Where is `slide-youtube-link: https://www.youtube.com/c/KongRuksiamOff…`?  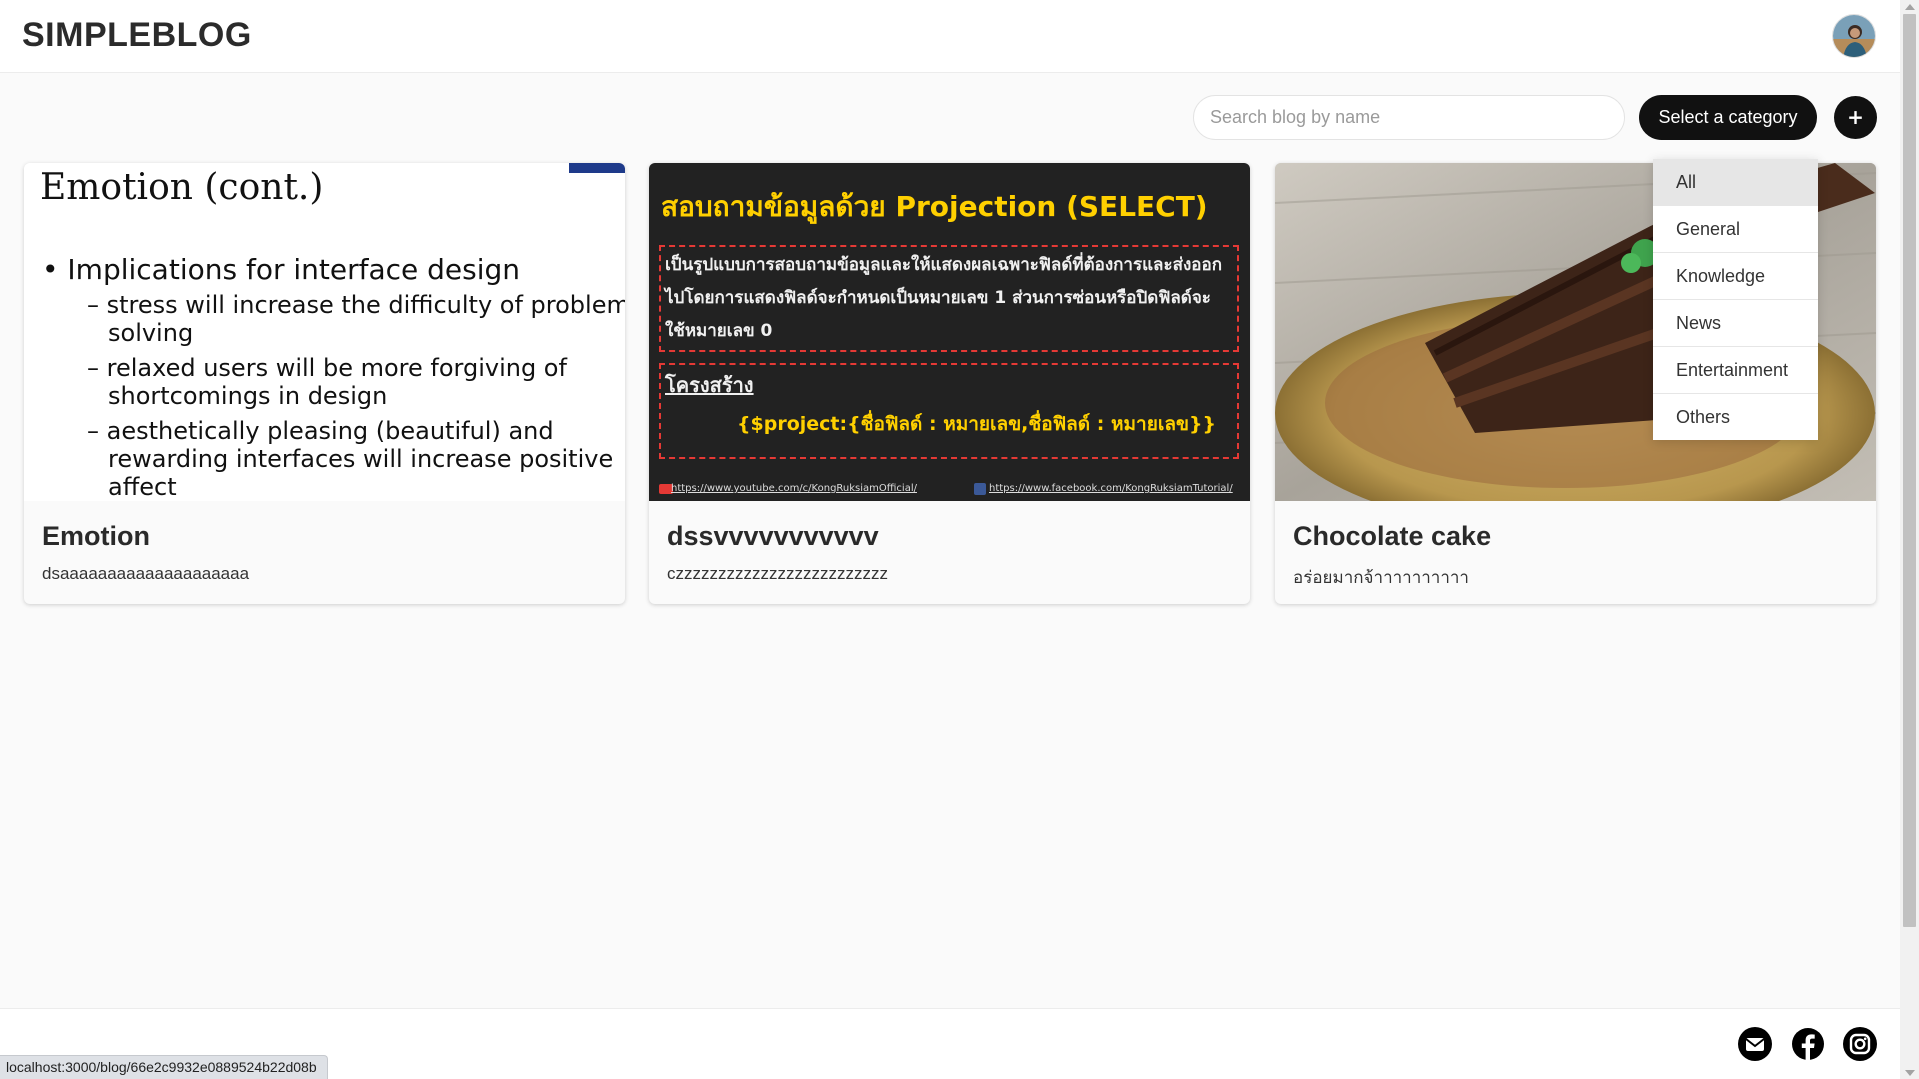 slide-youtube-link: https://www.youtube.com/c/KongRuksiamOff… is located at coordinates (794, 488).